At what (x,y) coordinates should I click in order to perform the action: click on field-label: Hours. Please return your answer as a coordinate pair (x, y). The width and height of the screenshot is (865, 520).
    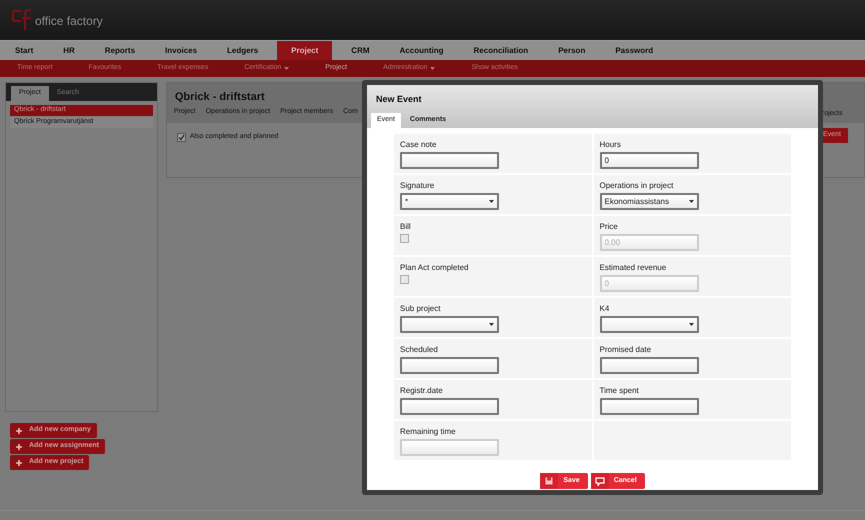
    Looking at the image, I should click on (611, 144).